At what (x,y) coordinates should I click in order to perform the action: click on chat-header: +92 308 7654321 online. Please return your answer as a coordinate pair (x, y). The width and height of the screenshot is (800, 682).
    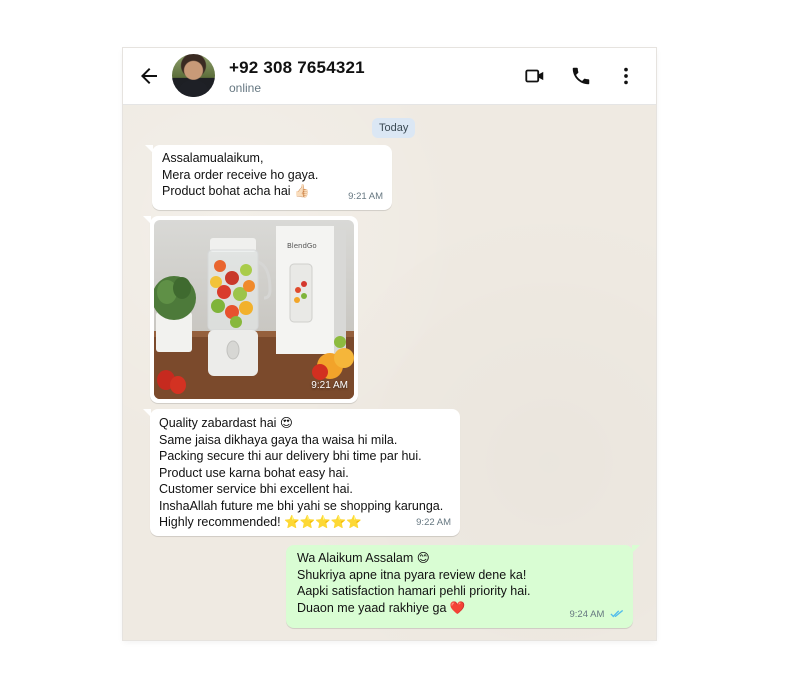
    Looking at the image, I should click on (389, 76).